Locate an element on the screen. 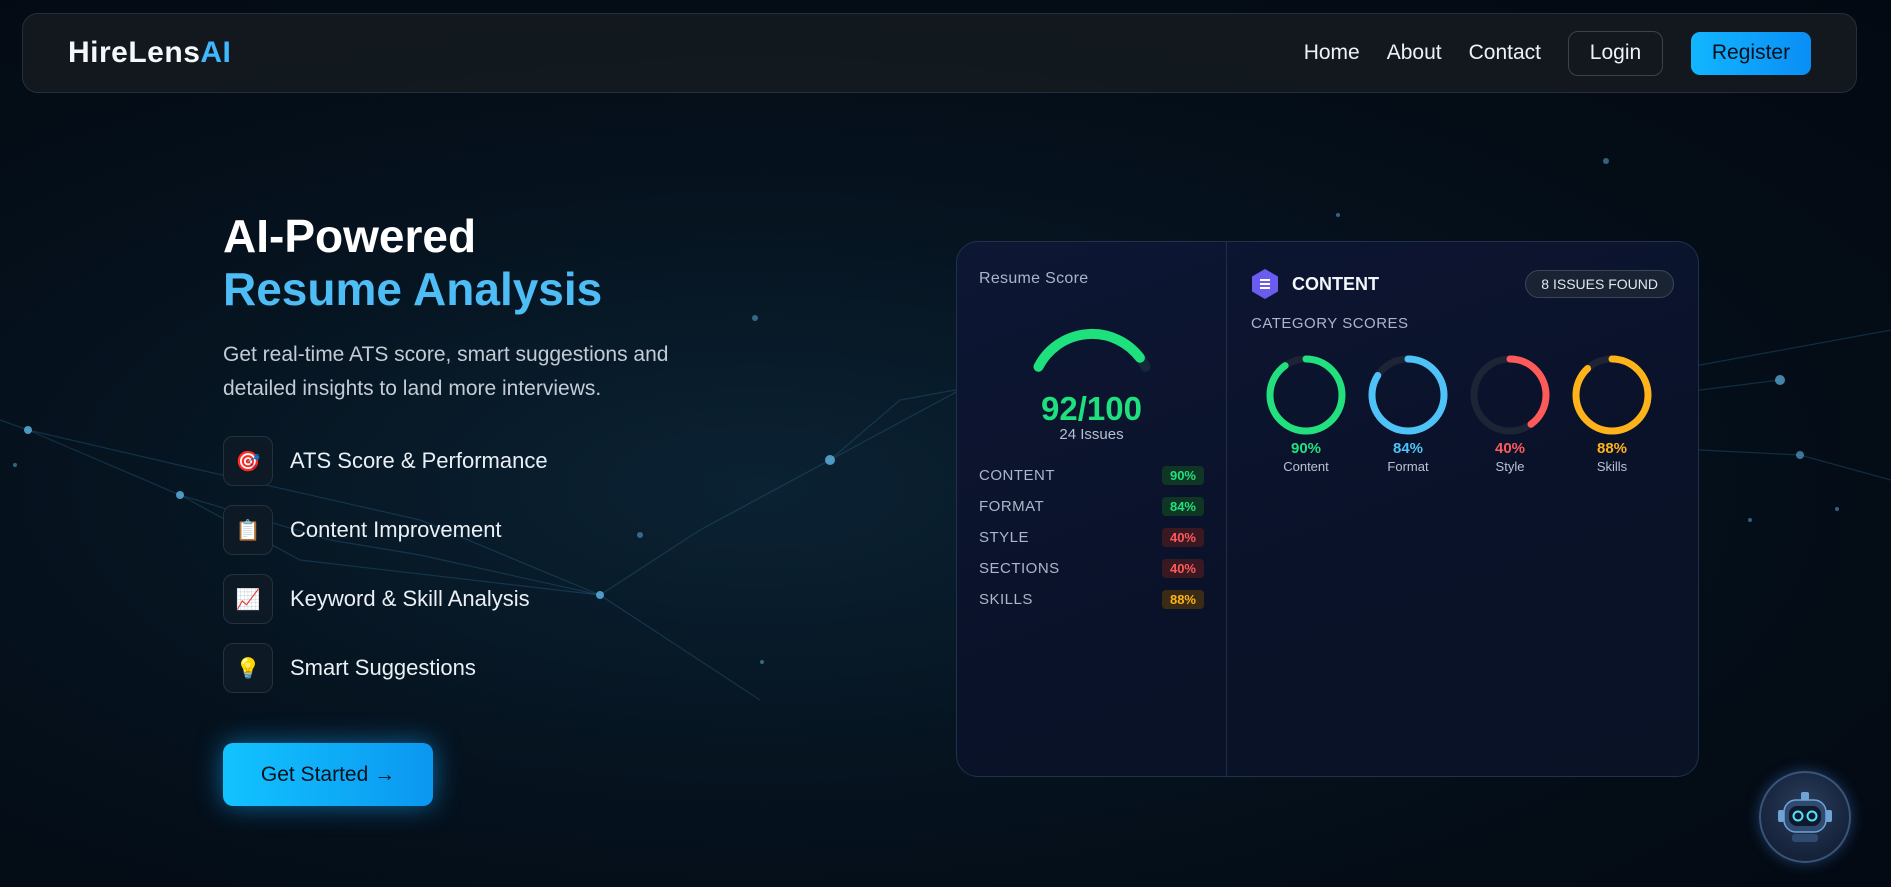  breakdown-pct: 84% is located at coordinates (1182, 506).